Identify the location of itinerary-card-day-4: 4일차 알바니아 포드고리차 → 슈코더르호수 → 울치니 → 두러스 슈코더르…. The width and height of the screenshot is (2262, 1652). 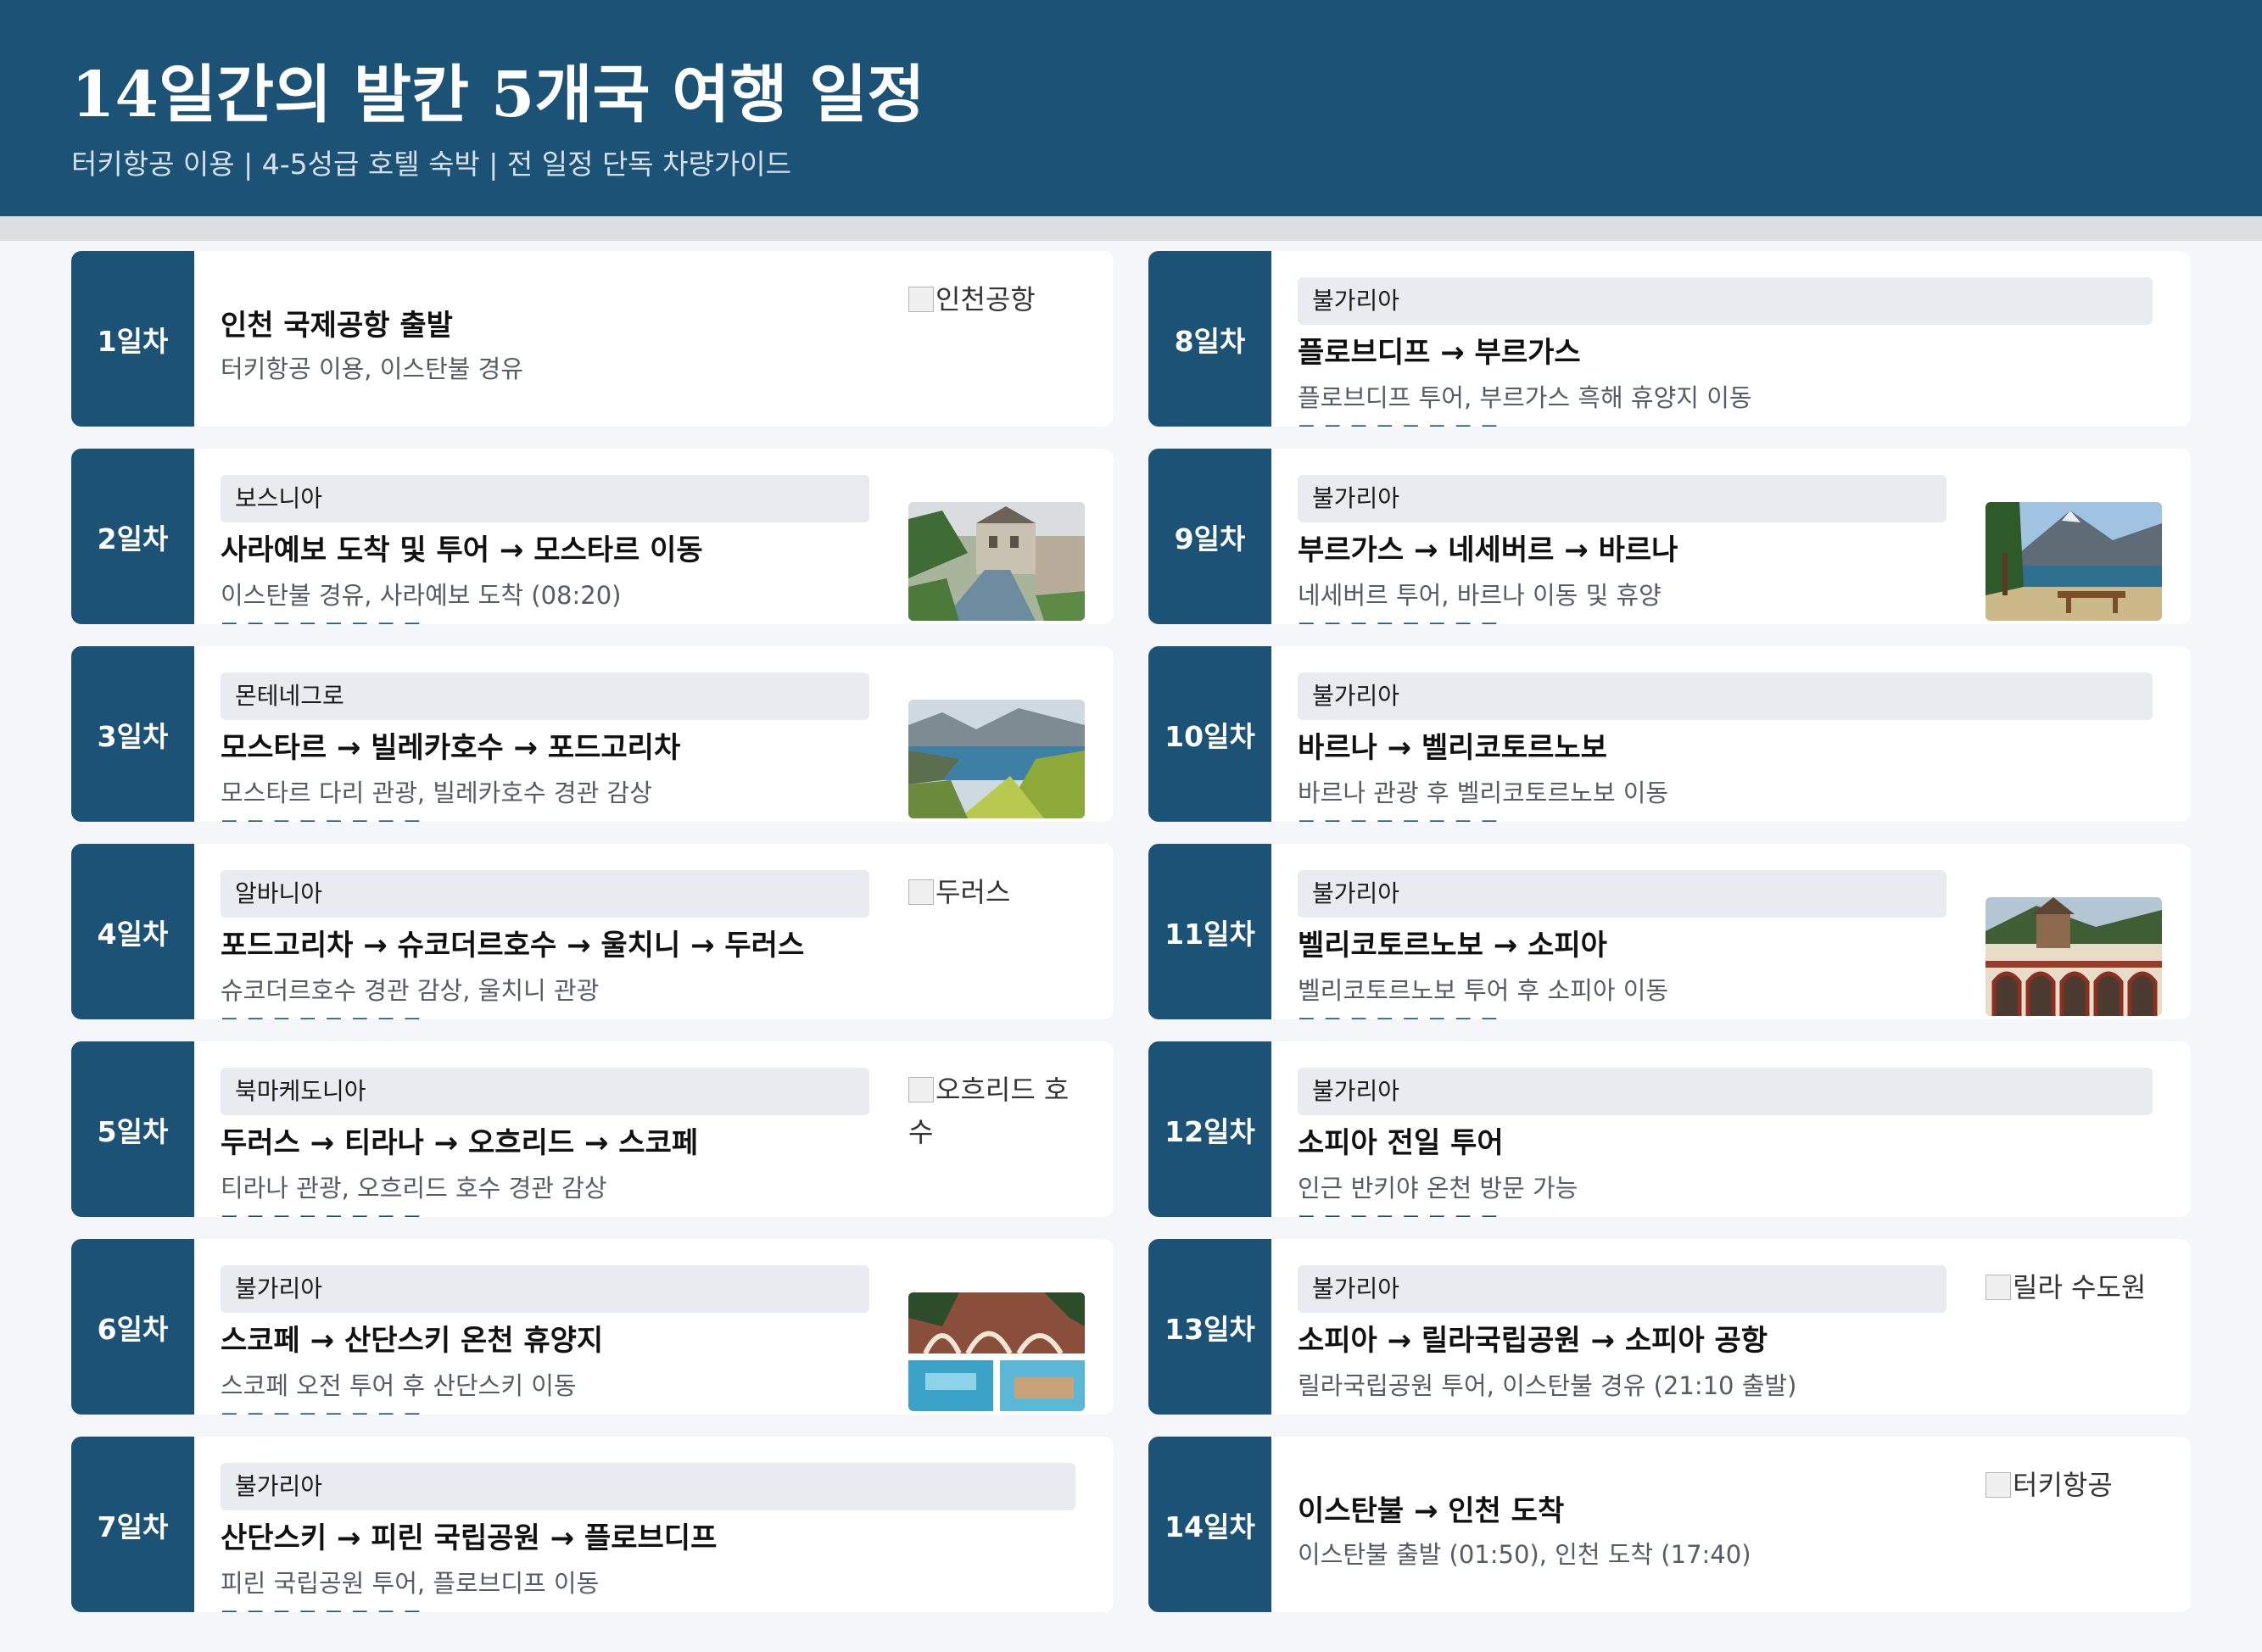
(593, 931).